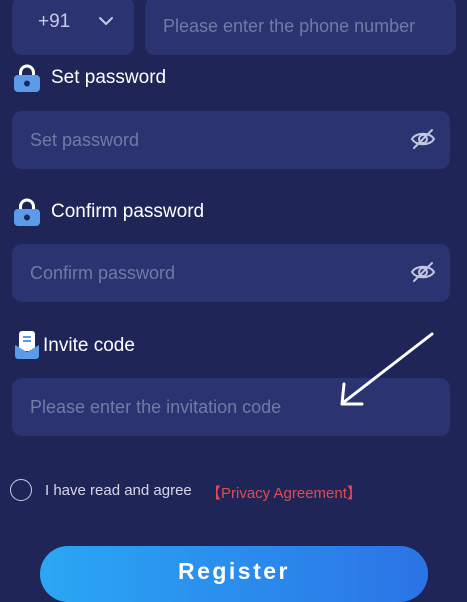 Image resolution: width=467 pixels, height=602 pixels. I want to click on register-button: Register, so click(234, 574).